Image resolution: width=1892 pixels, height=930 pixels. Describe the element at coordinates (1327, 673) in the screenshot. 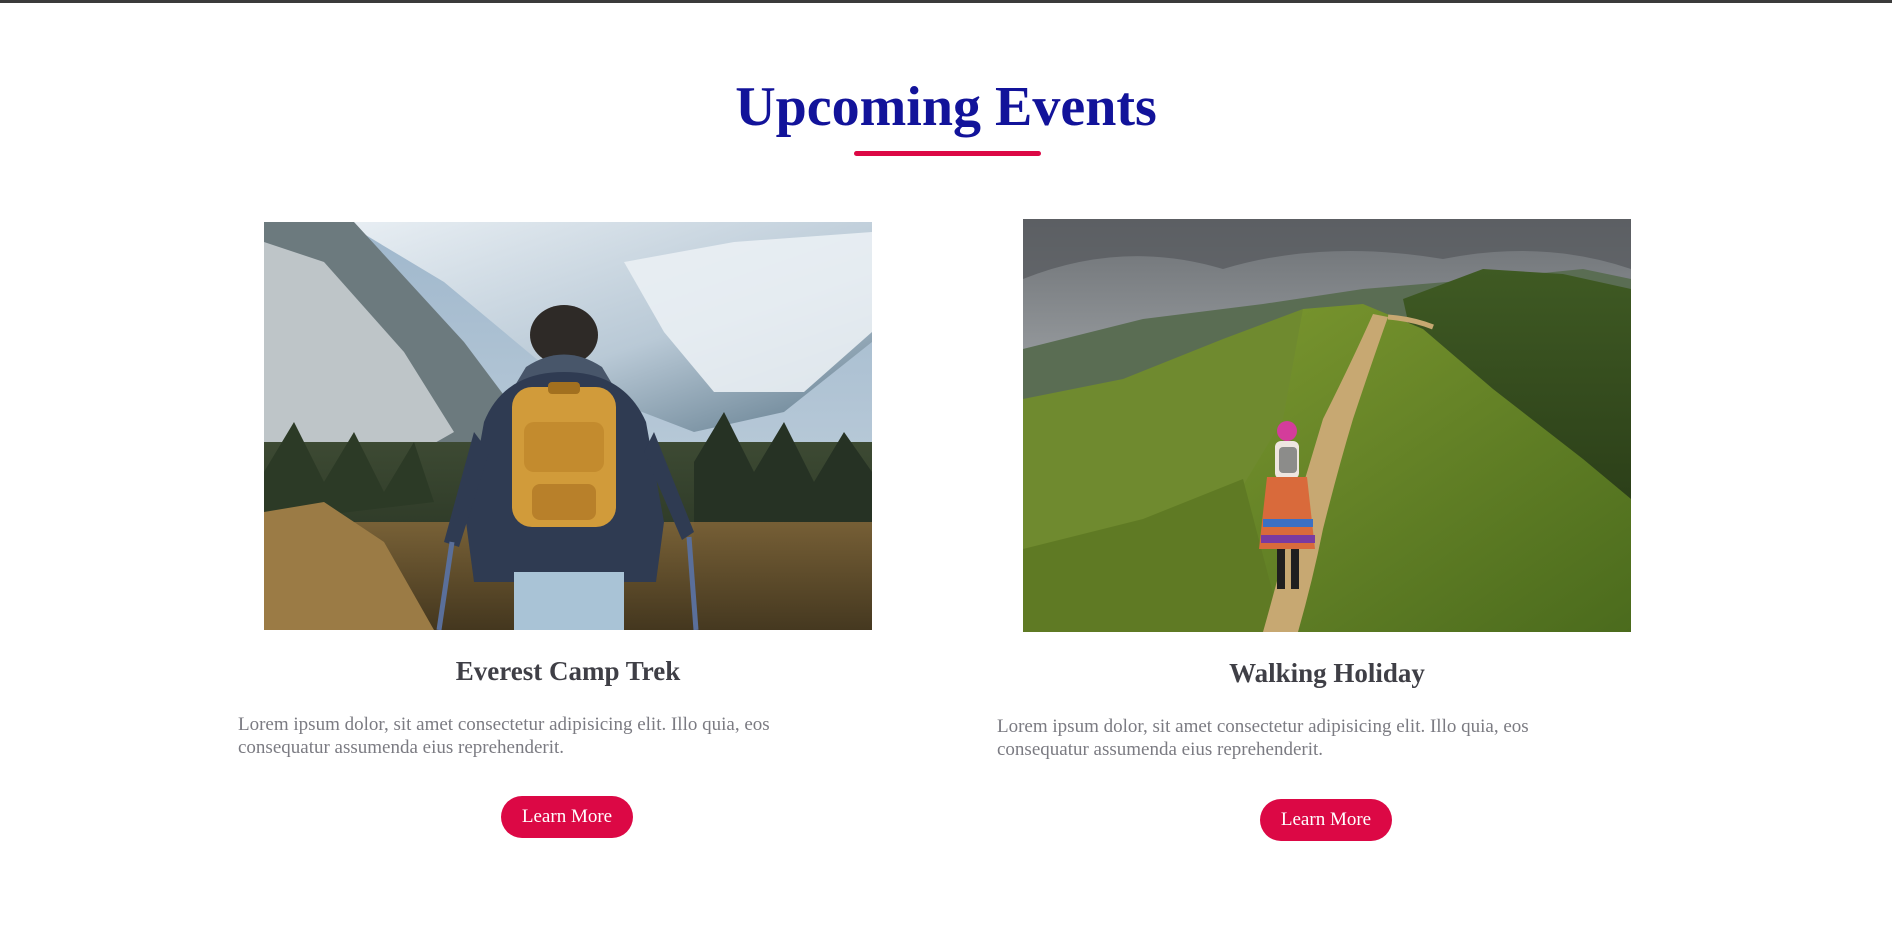

I see `event-title: Walking Holiday` at that location.